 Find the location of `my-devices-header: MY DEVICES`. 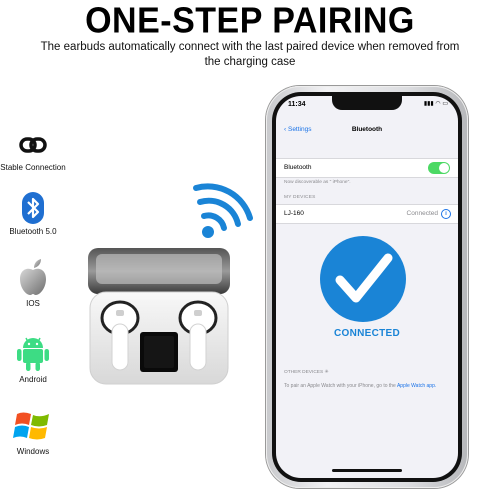

my-devices-header: MY DEVICES is located at coordinates (300, 197).